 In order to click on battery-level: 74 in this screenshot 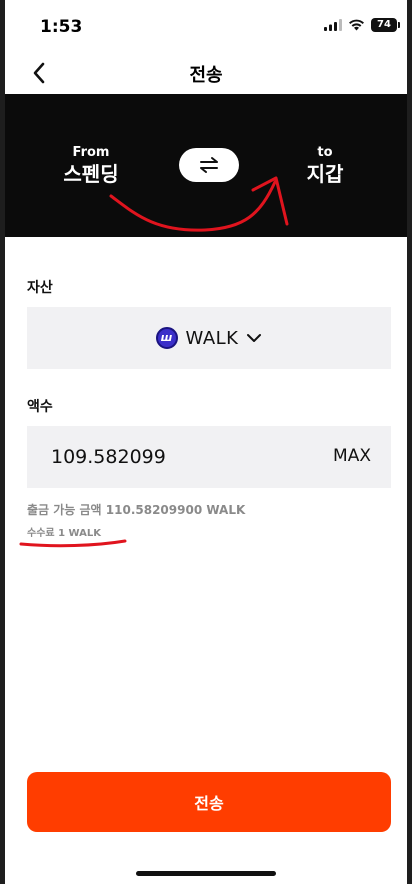, I will do `click(384, 24)`.